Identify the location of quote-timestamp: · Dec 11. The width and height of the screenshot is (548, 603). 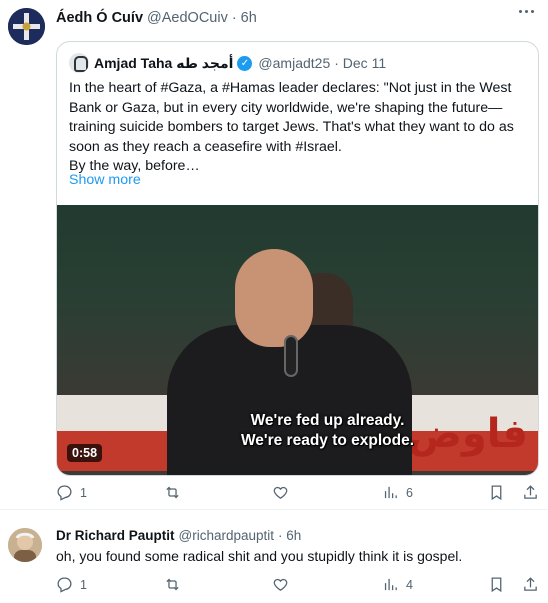
(360, 63).